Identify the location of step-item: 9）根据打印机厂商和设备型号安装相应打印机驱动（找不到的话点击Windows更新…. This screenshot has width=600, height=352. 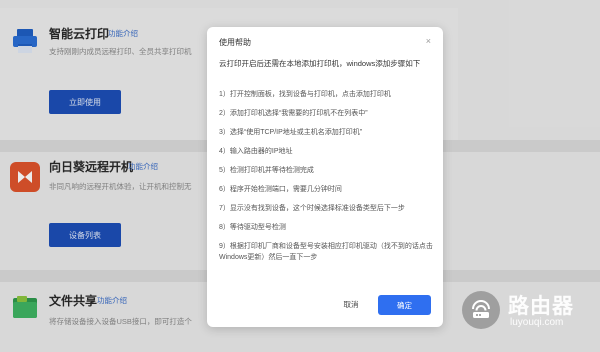
(326, 252).